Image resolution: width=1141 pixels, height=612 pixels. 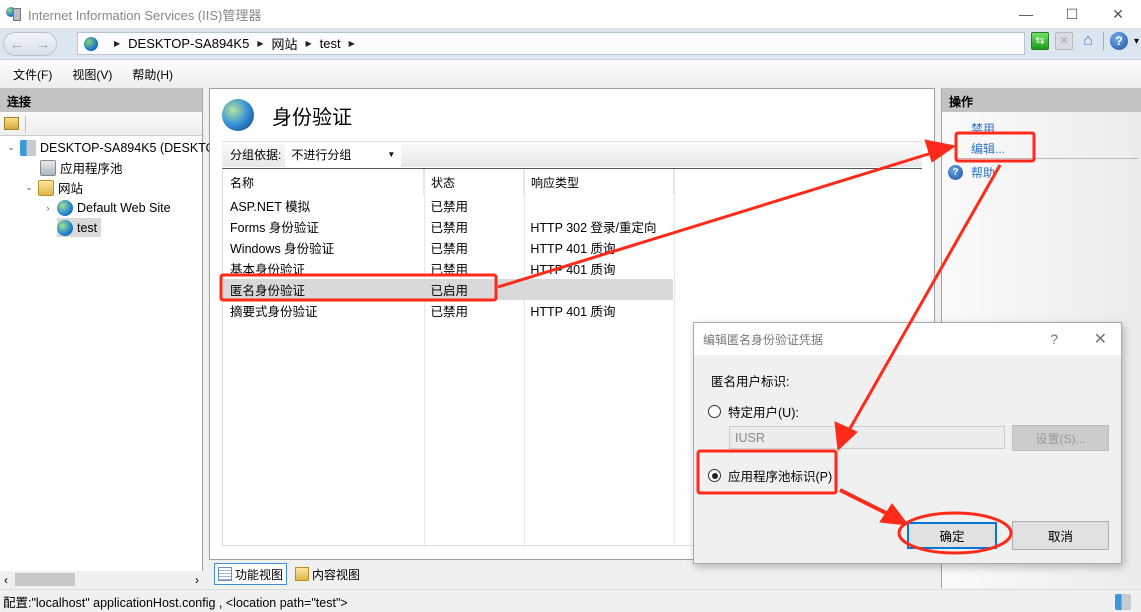 What do you see at coordinates (256, 155) in the screenshot?
I see `group-by-label: 分组依据:` at bounding box center [256, 155].